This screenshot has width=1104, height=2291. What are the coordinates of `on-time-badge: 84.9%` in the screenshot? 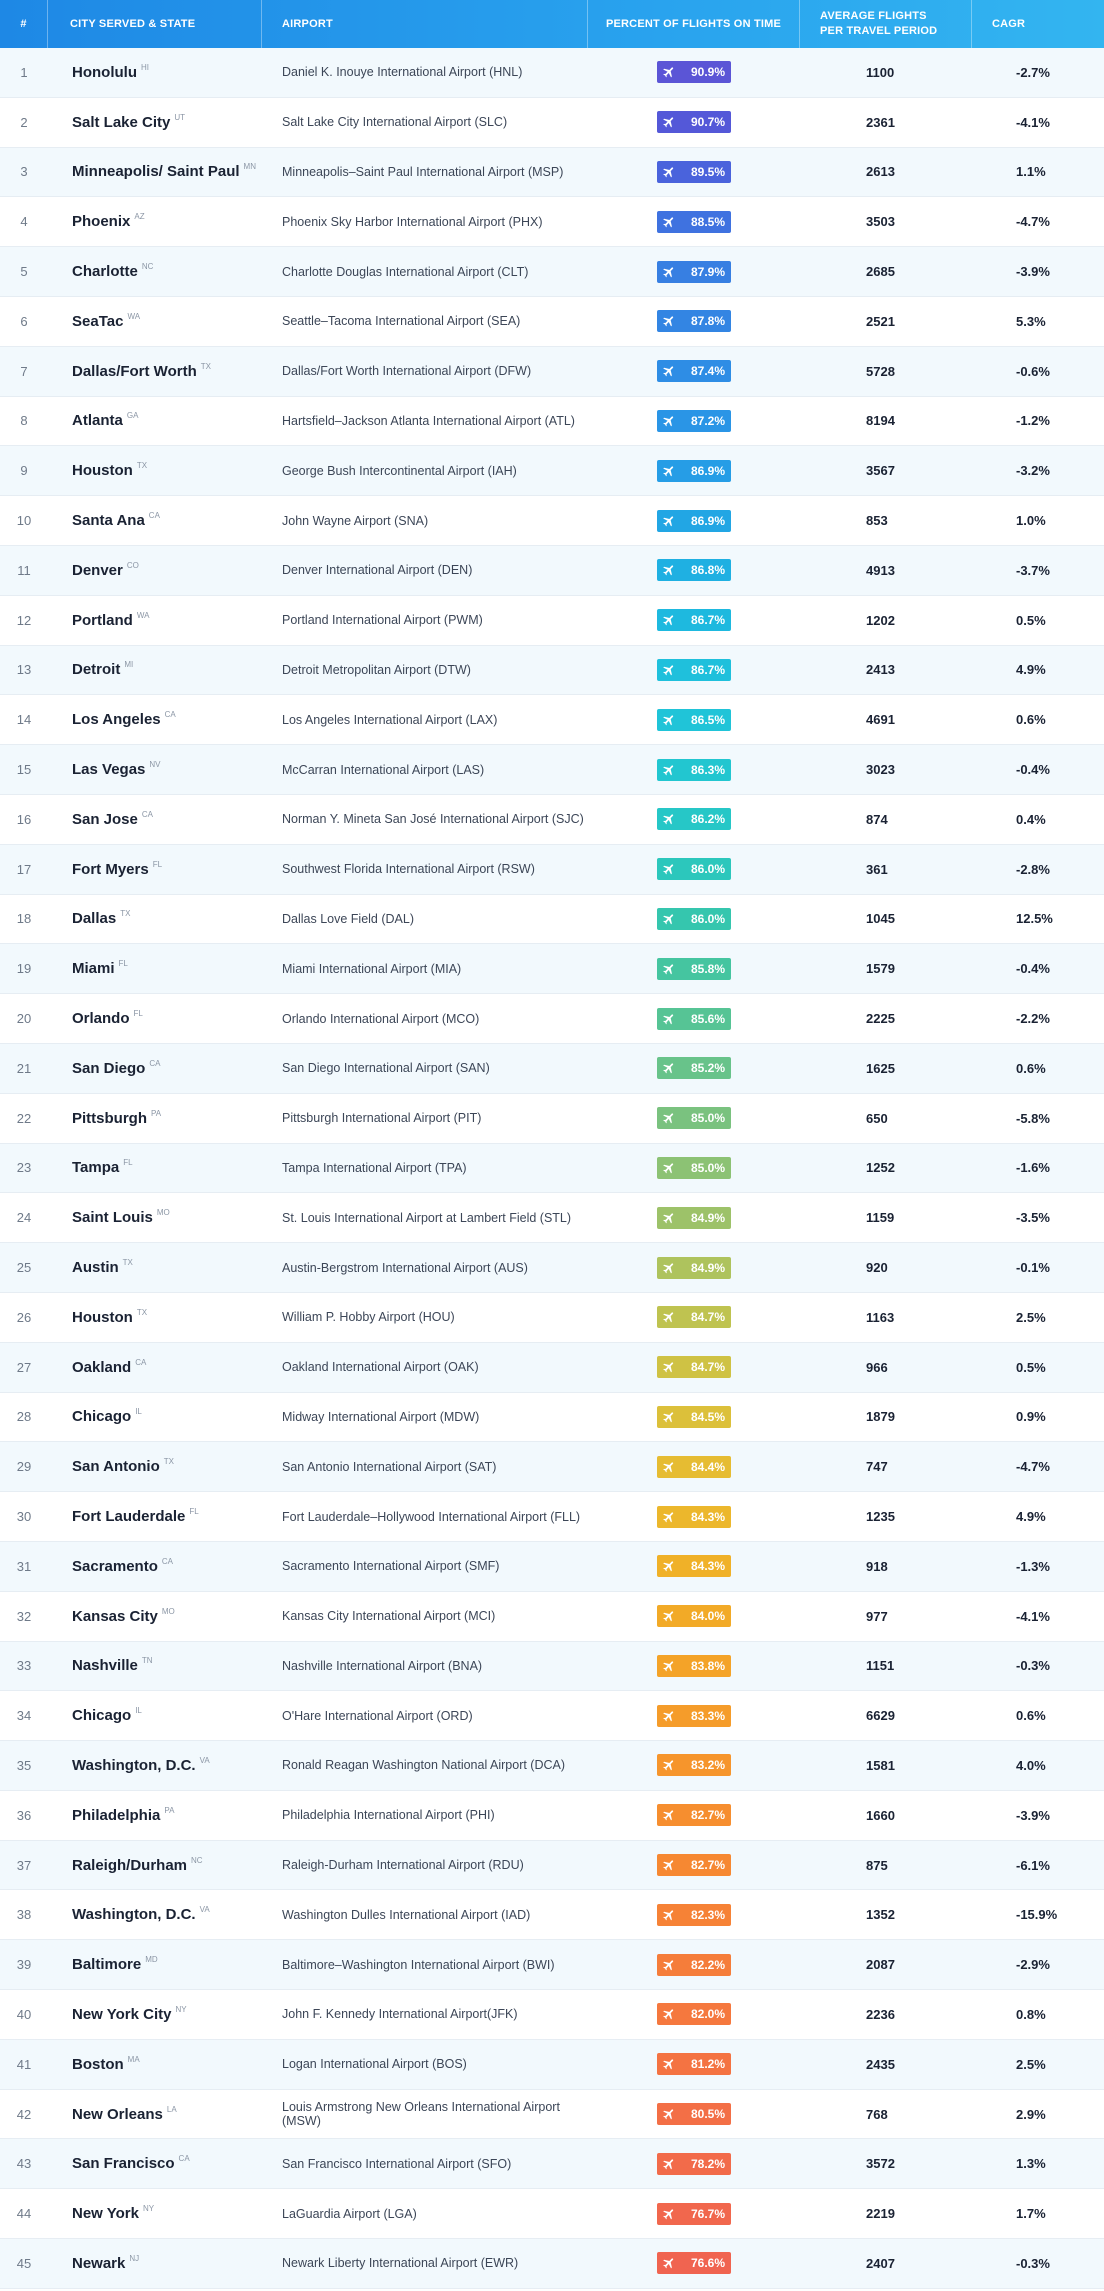 It's located at (694, 1267).